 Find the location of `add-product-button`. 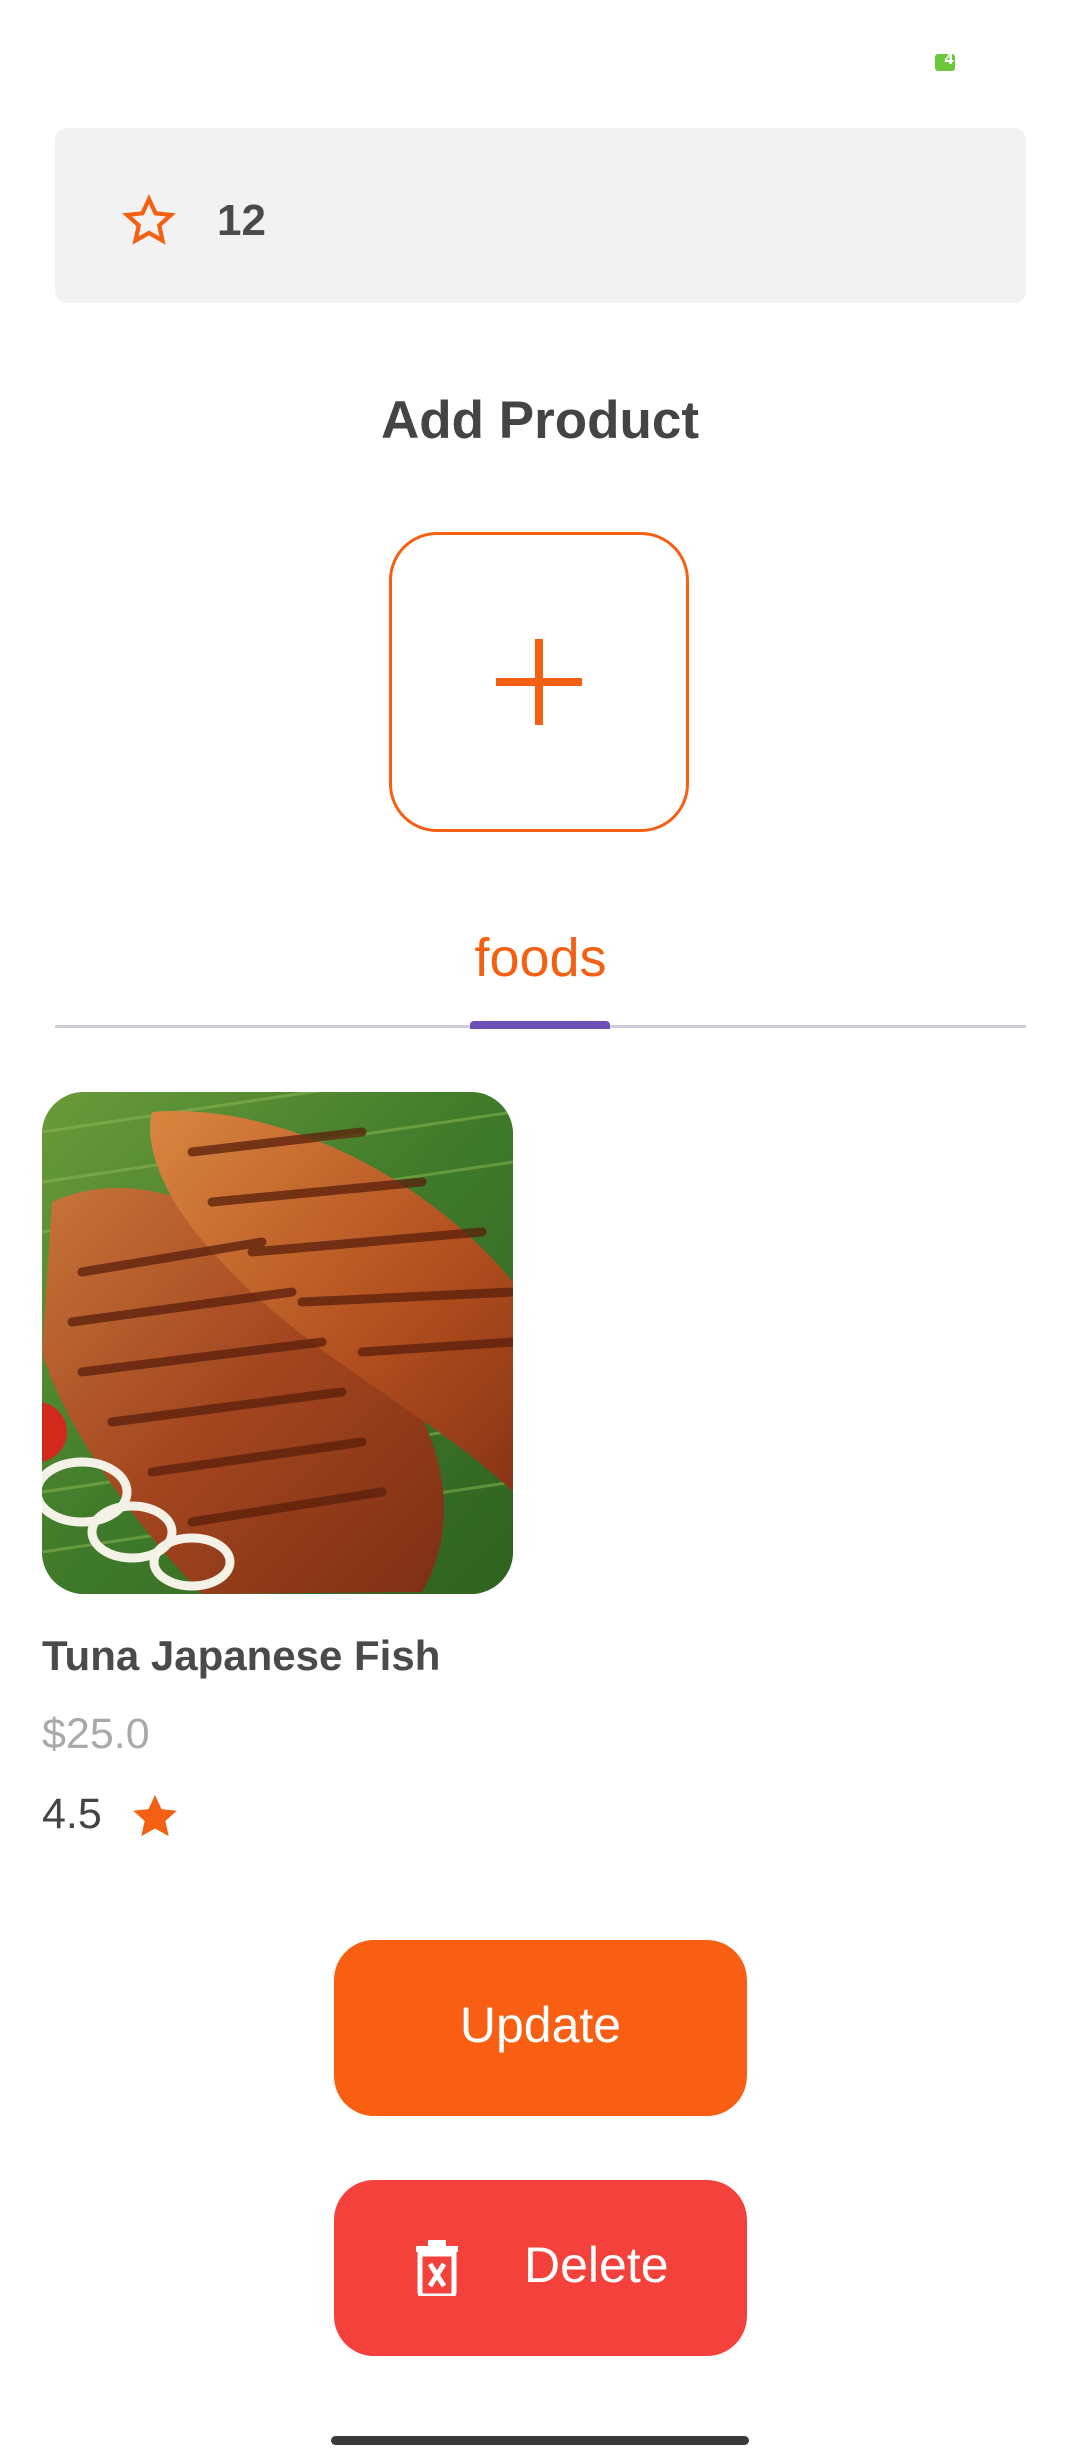

add-product-button is located at coordinates (539, 682).